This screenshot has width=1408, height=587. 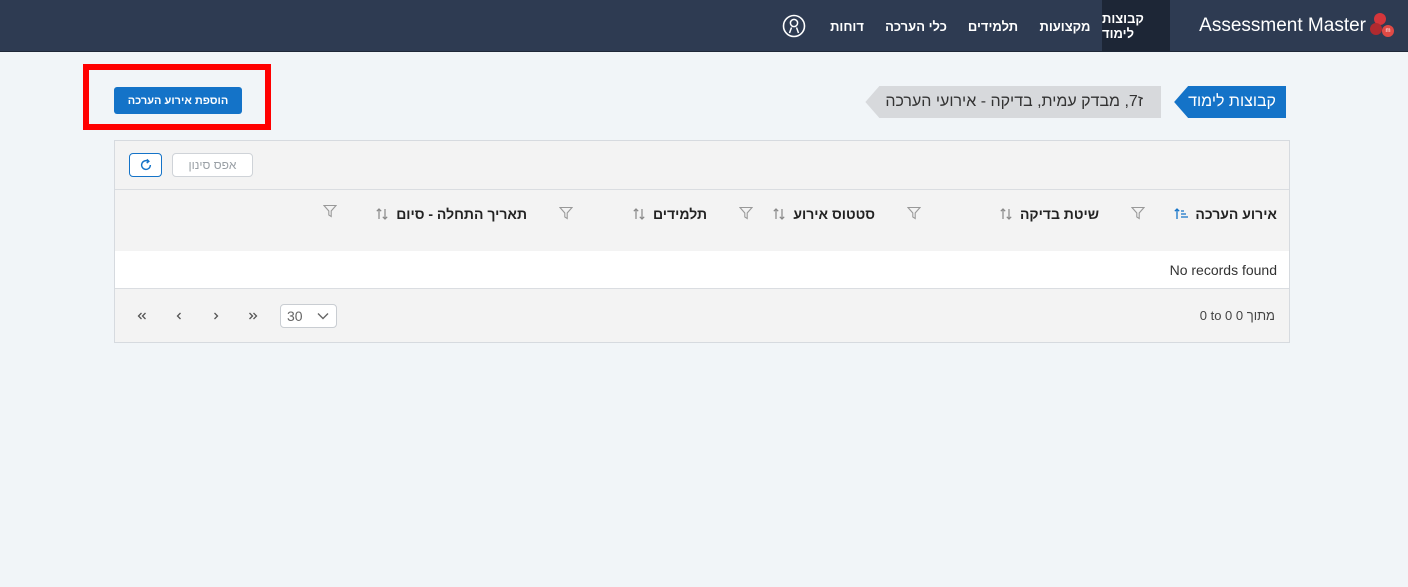 What do you see at coordinates (702, 316) in the screenshot?
I see `grid-pager: 30 0 to 0 מתוך 0` at bounding box center [702, 316].